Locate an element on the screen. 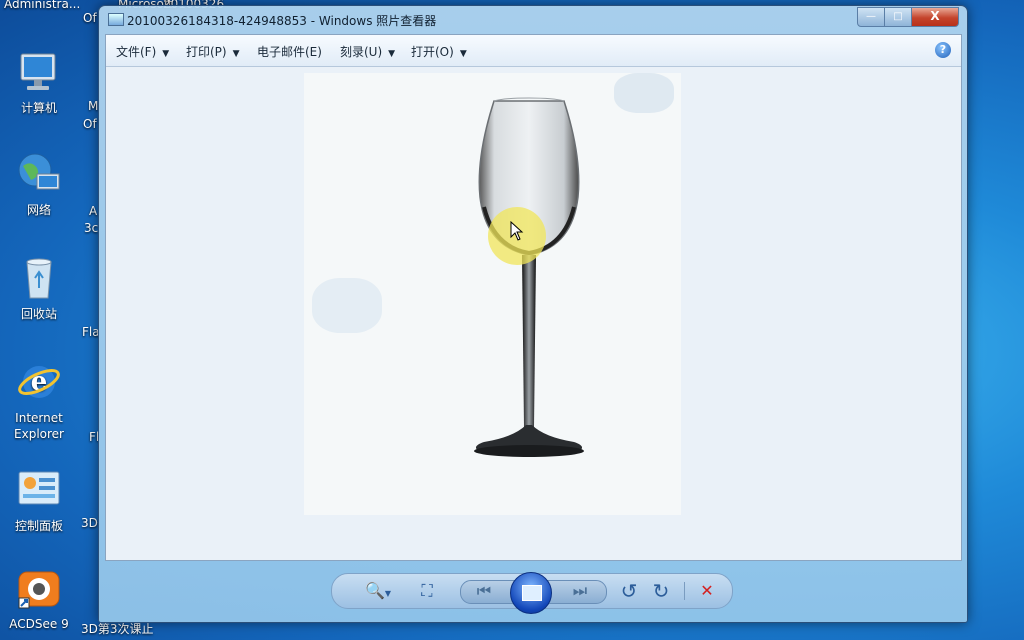  menu-open-label: 打开(O) is located at coordinates (432, 52).